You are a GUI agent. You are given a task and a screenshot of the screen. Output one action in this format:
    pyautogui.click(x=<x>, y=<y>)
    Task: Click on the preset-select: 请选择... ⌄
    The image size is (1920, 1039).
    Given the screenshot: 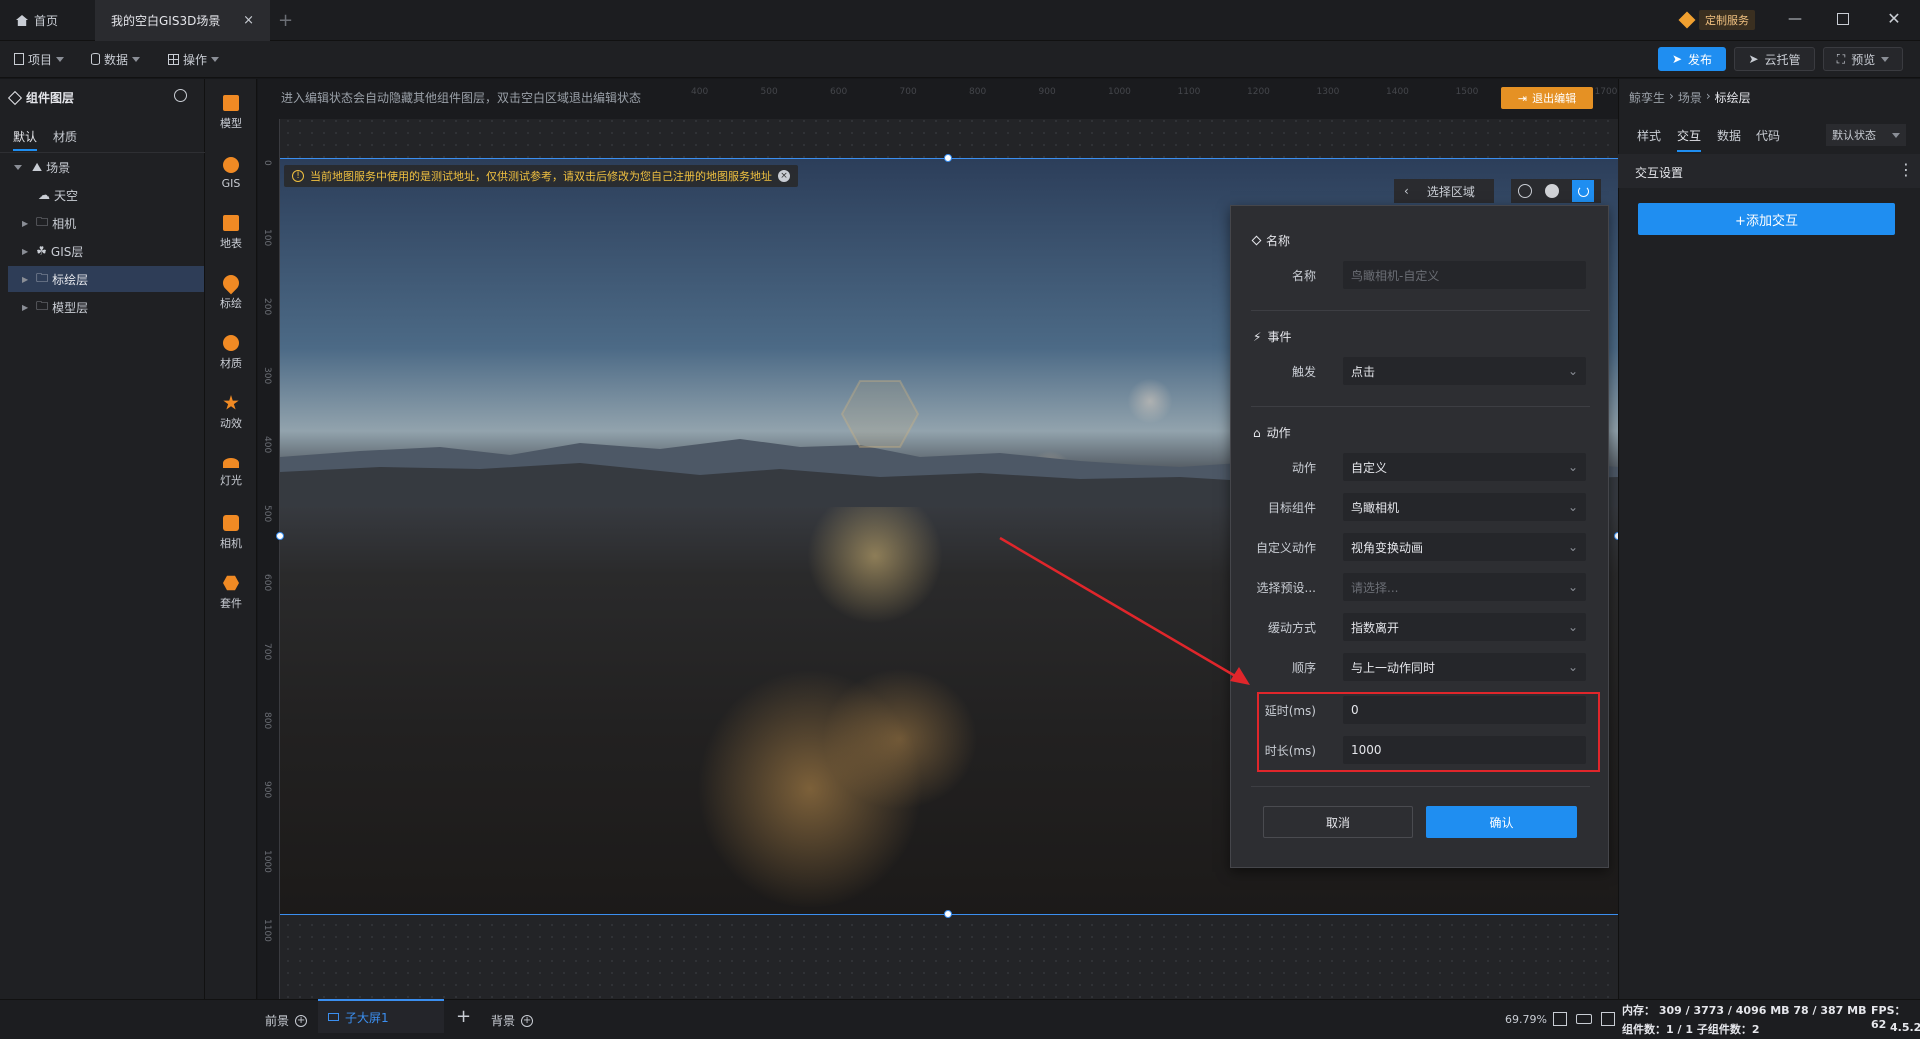 What is the action you would take?
    pyautogui.click(x=1464, y=587)
    